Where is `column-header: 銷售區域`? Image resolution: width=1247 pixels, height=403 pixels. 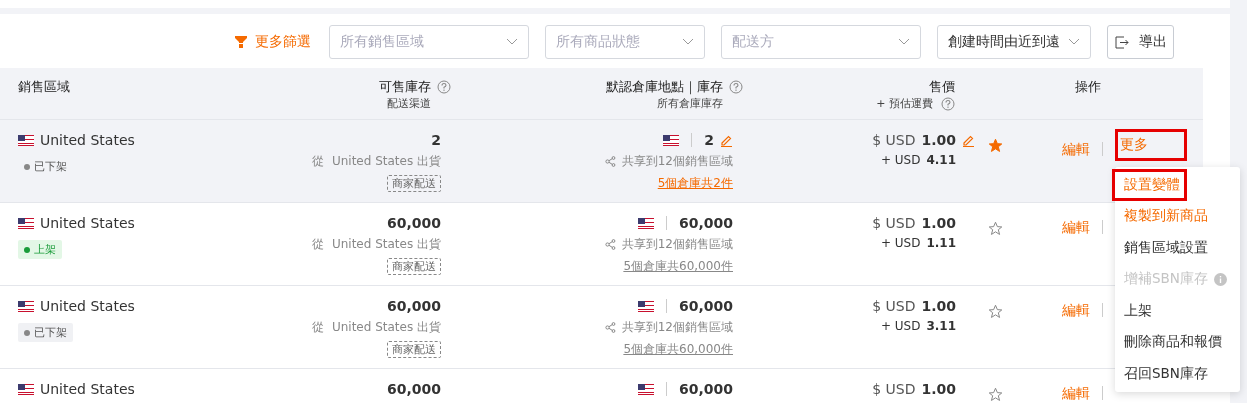
column-header: 銷售區域 is located at coordinates (44, 87).